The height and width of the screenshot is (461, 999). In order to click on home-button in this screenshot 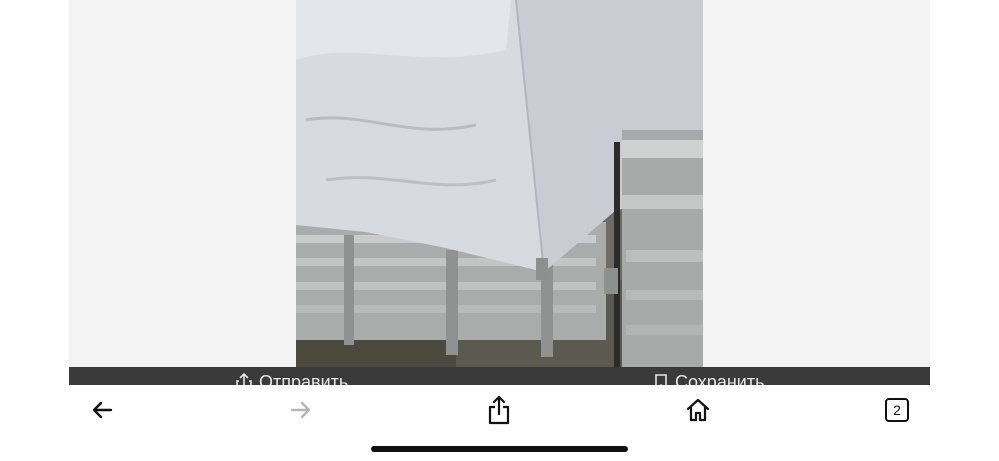, I will do `click(698, 410)`.